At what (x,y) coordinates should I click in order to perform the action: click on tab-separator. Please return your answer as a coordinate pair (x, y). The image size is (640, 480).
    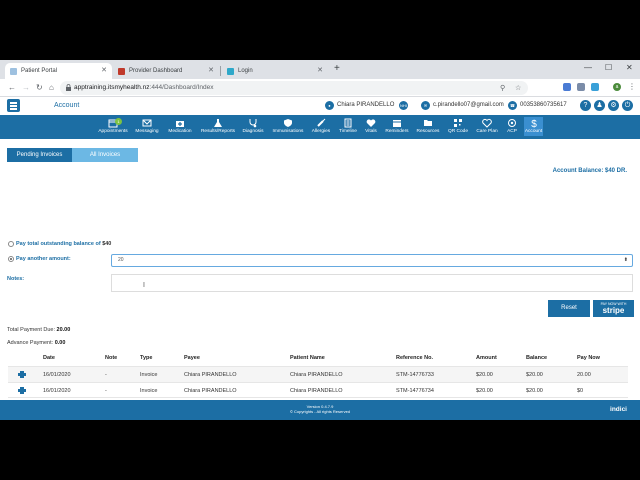
    Looking at the image, I should click on (220, 71).